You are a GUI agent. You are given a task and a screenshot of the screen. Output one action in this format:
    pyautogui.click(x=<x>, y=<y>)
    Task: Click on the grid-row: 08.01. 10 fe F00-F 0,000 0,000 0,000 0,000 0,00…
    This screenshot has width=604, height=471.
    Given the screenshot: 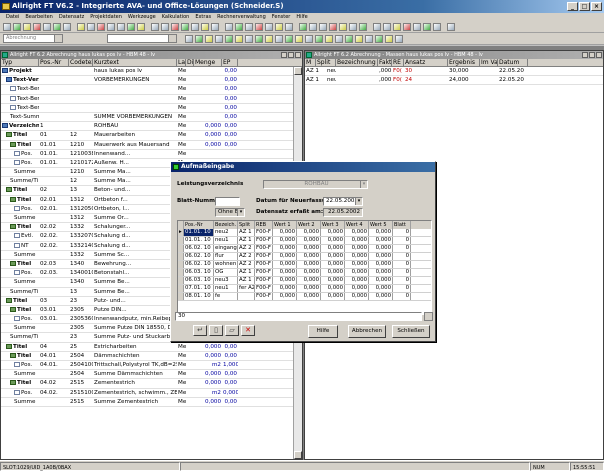 What is the action you would take?
    pyautogui.click(x=304, y=297)
    